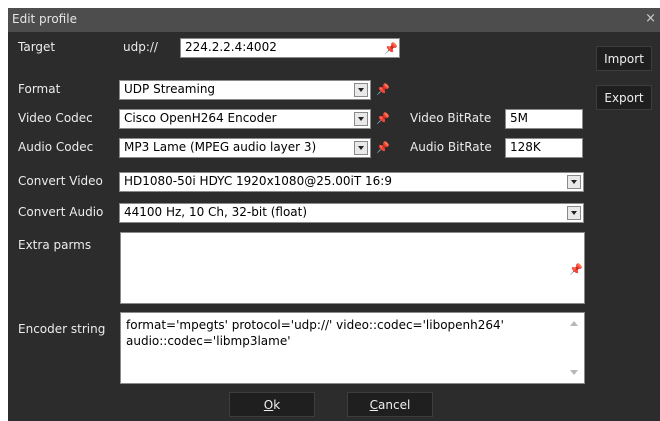 The width and height of the screenshot is (660, 421). I want to click on video-codec-label: Video Codec, so click(55, 118).